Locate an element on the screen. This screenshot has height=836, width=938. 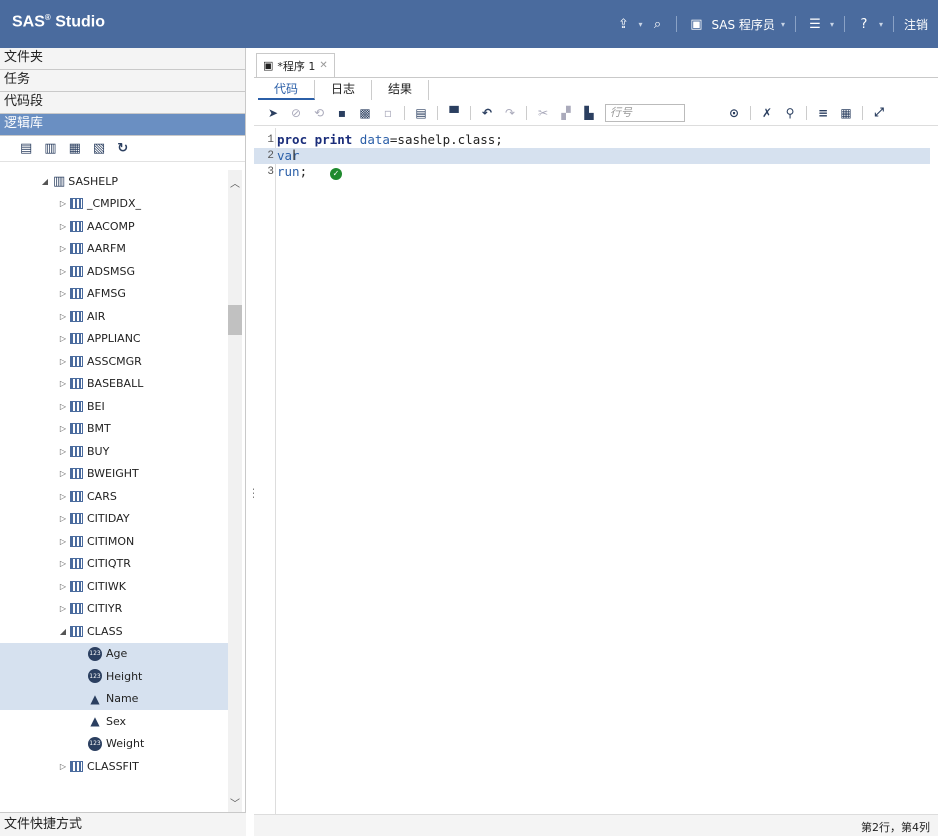
scroll-thumb is located at coordinates (235, 320).